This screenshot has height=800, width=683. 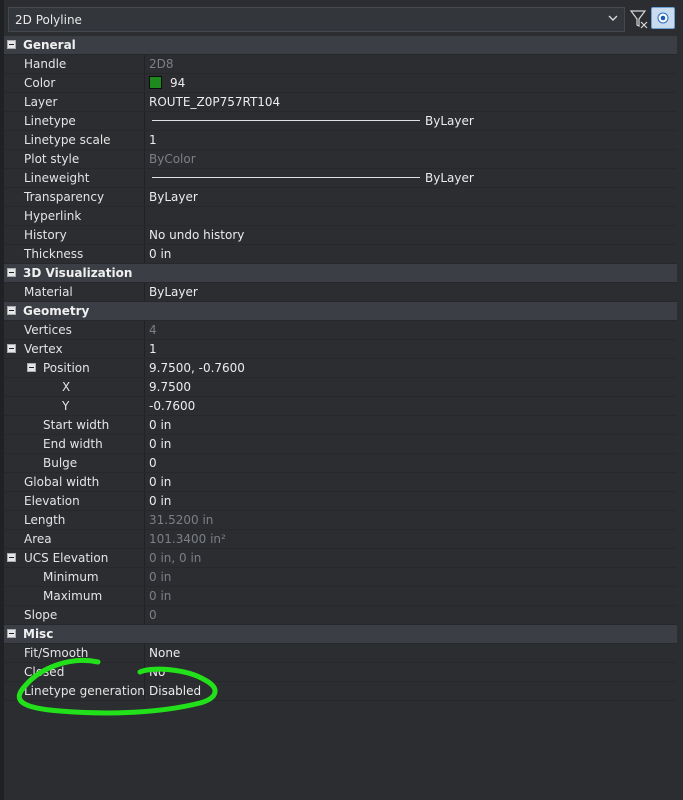 What do you see at coordinates (340, 634) in the screenshot?
I see `category-misc: Misc` at bounding box center [340, 634].